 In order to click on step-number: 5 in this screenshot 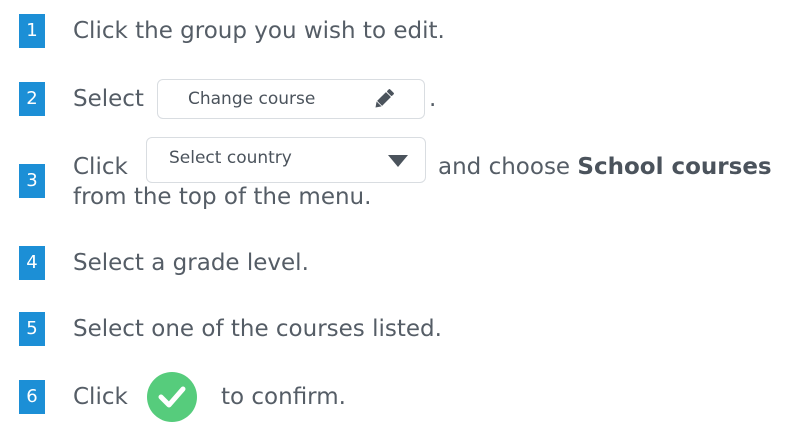, I will do `click(32, 329)`.